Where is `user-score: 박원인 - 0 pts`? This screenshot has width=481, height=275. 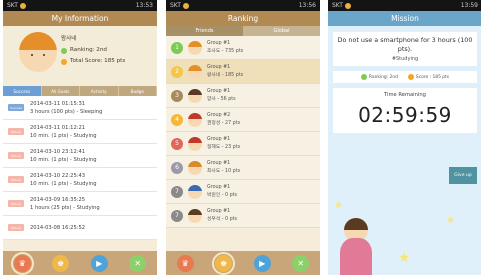
user-score: 박원인 - 0 pts is located at coordinates (222, 195).